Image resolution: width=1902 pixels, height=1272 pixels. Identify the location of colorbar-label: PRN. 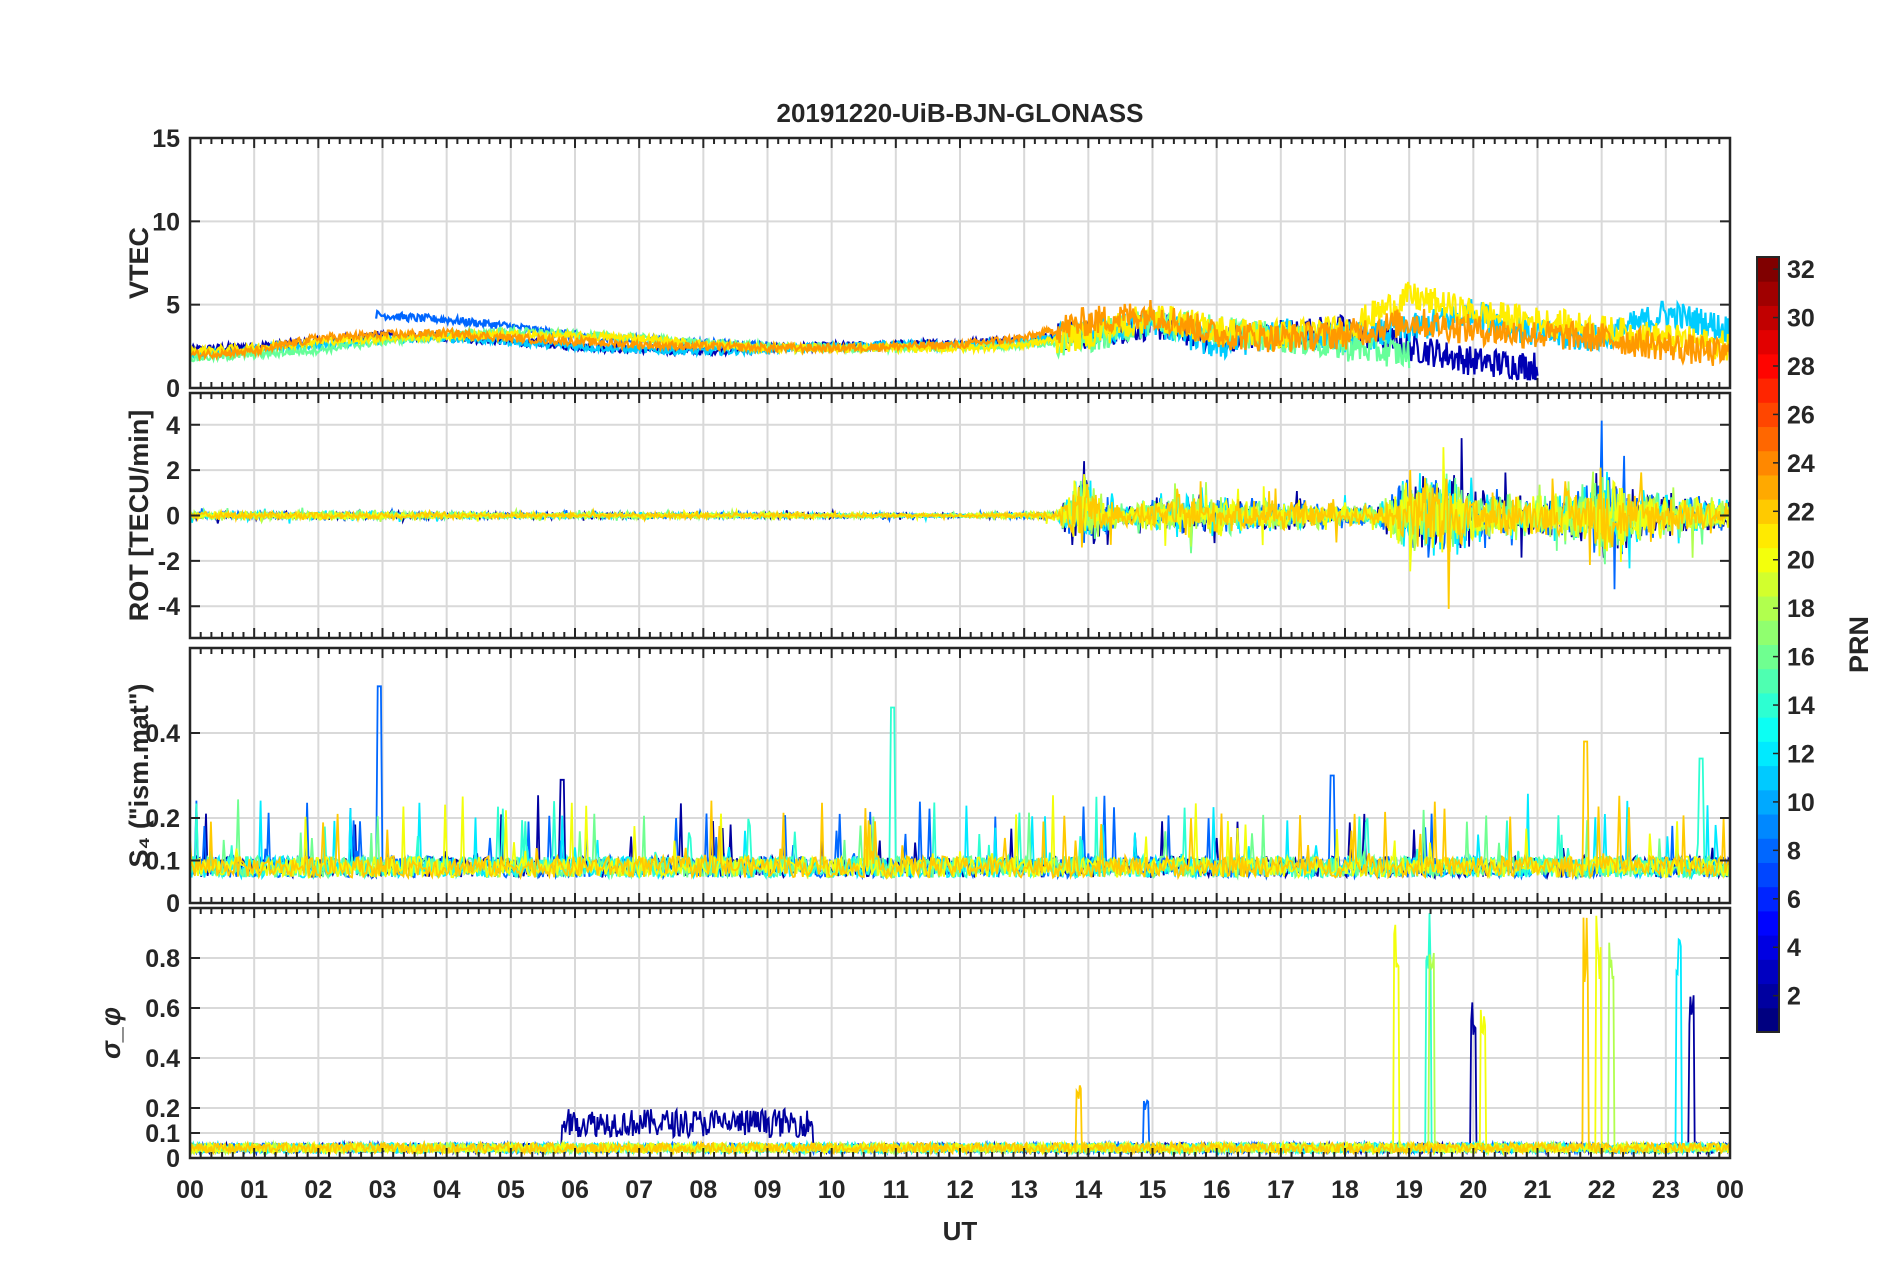
(1859, 644).